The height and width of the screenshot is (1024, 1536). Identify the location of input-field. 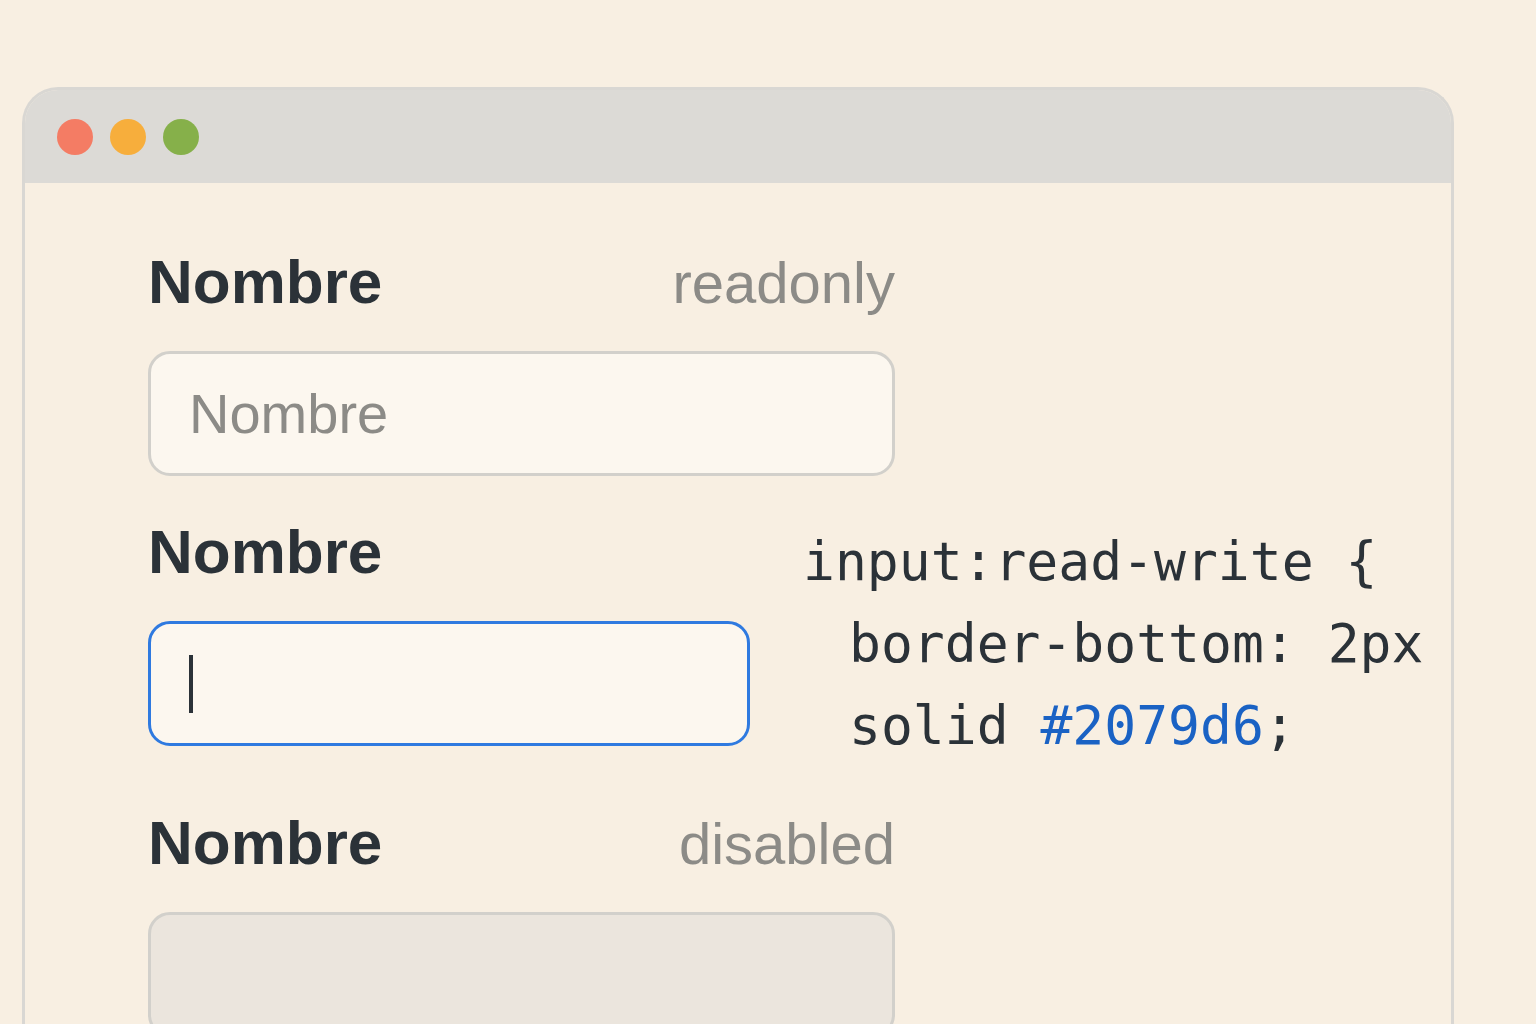
(449, 683).